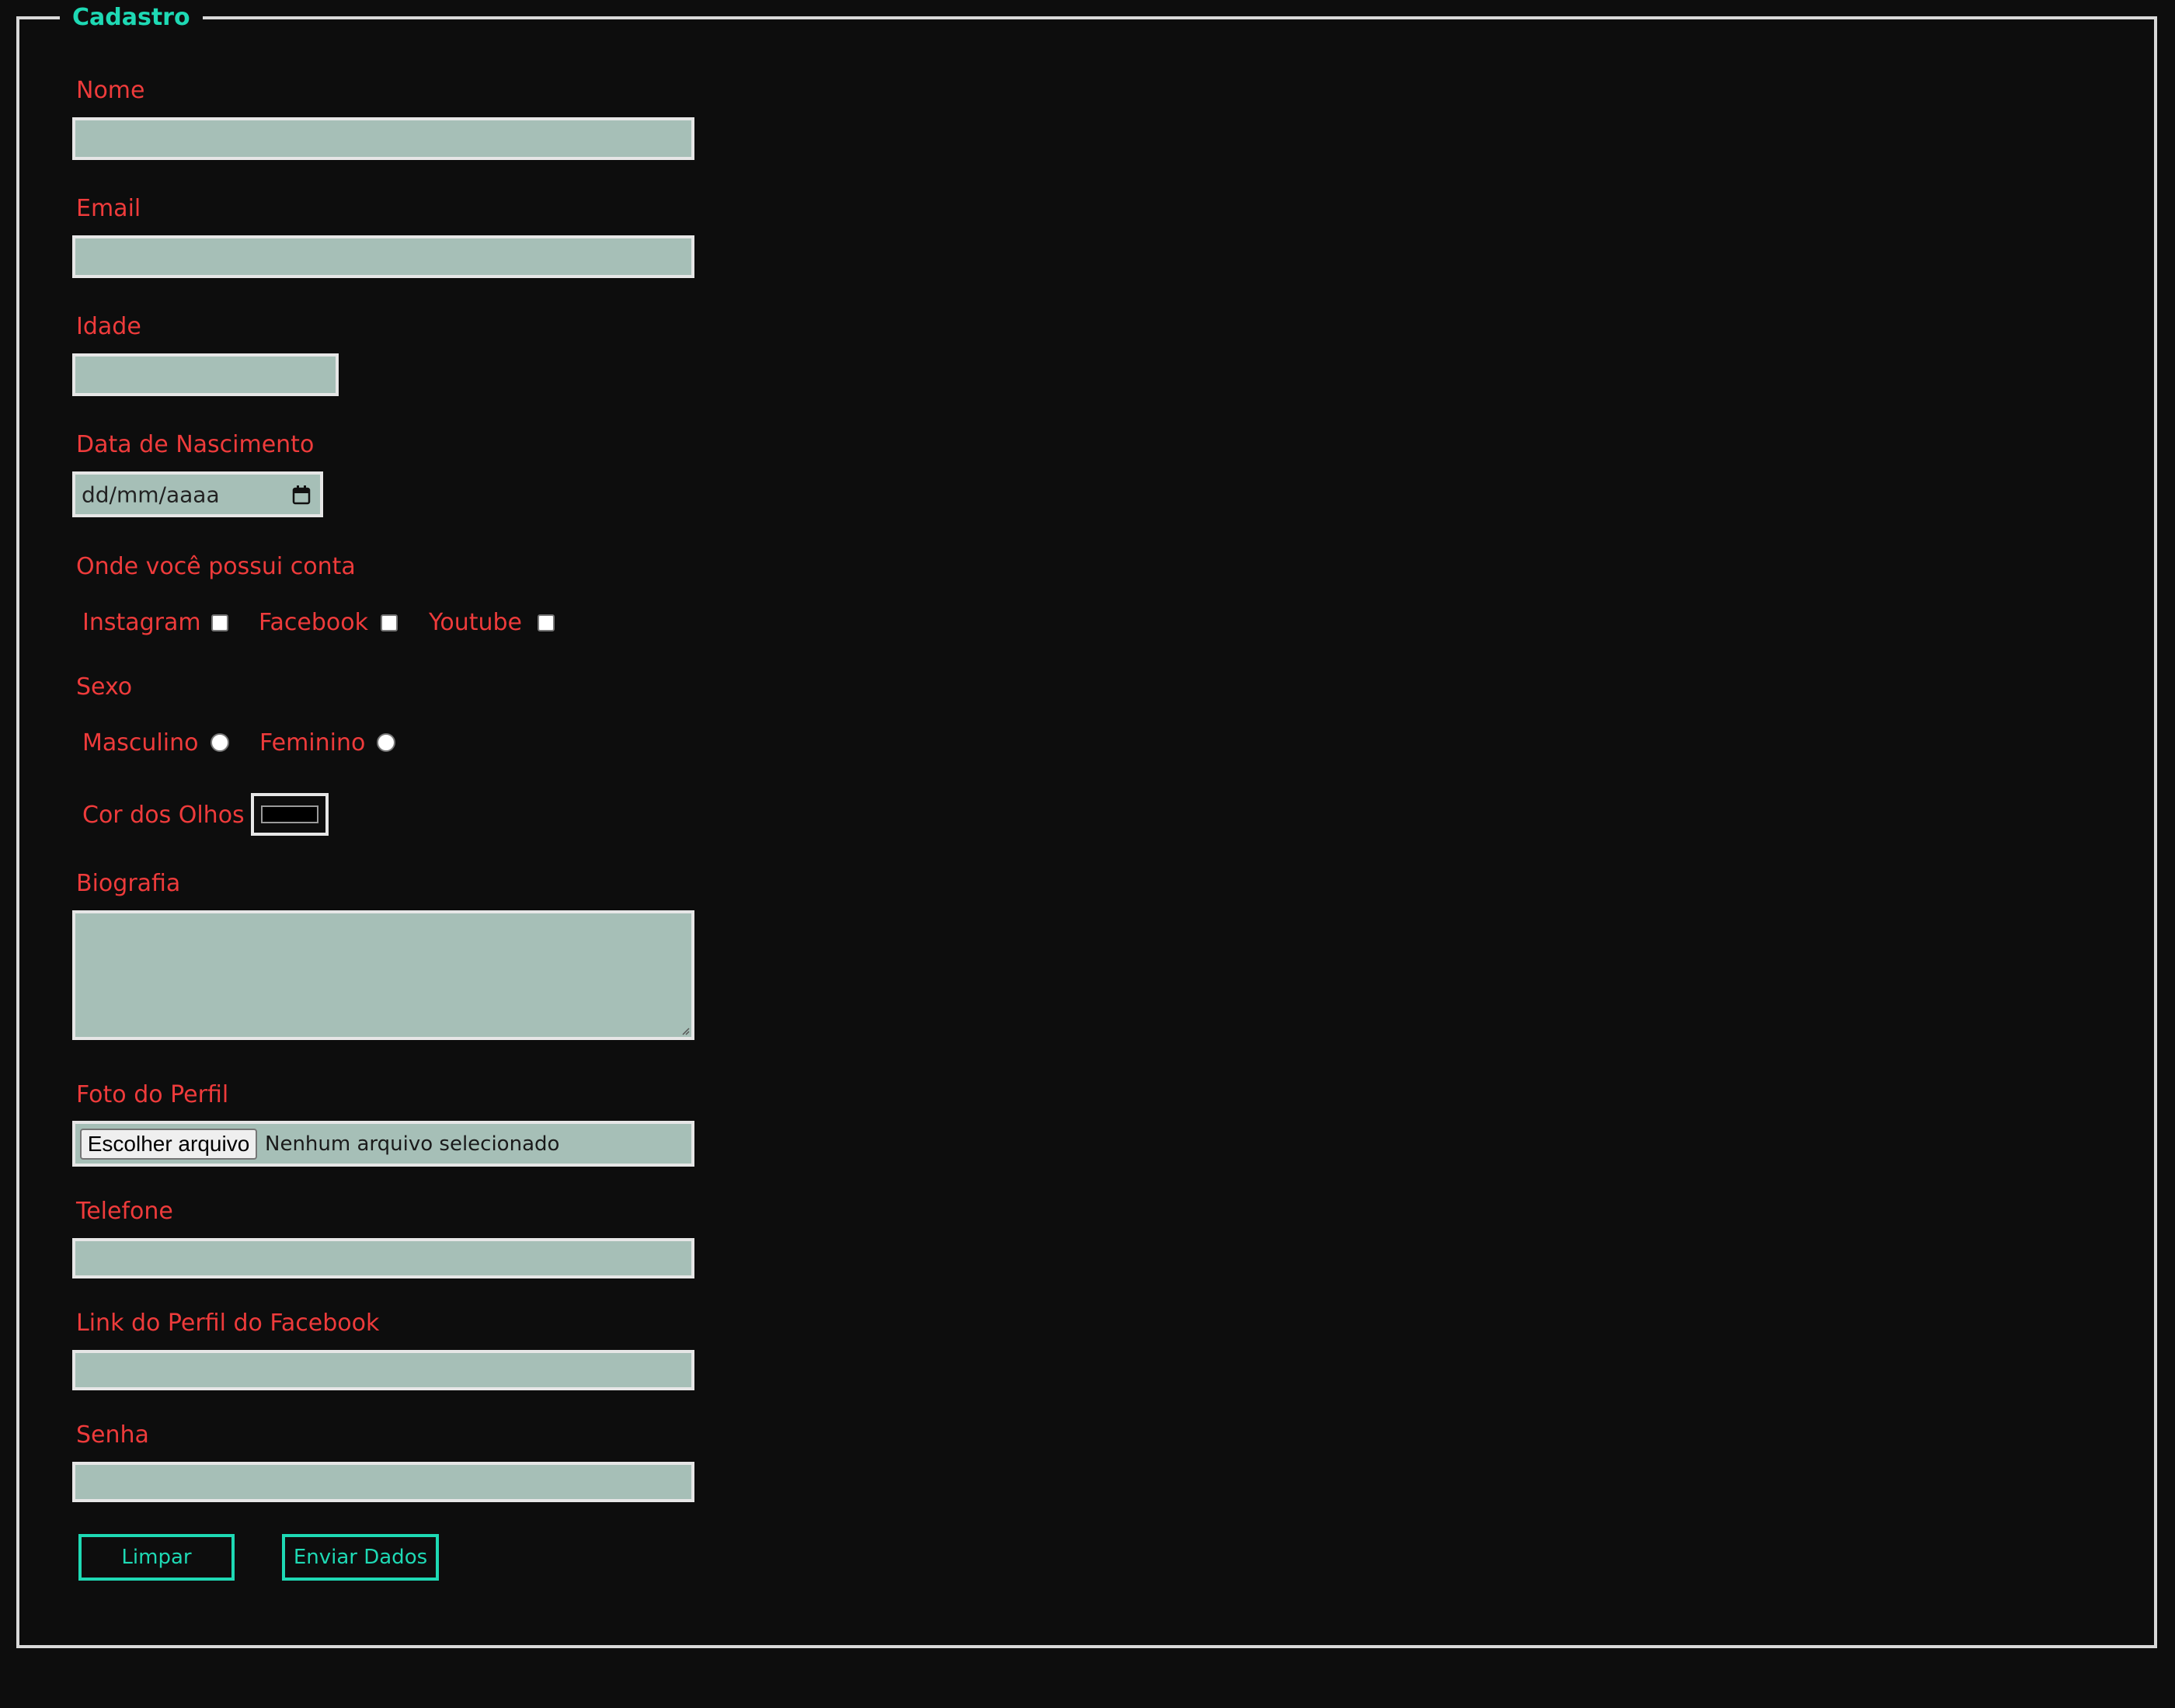  I want to click on enviar-dados-button: Enviar Dados, so click(360, 1557).